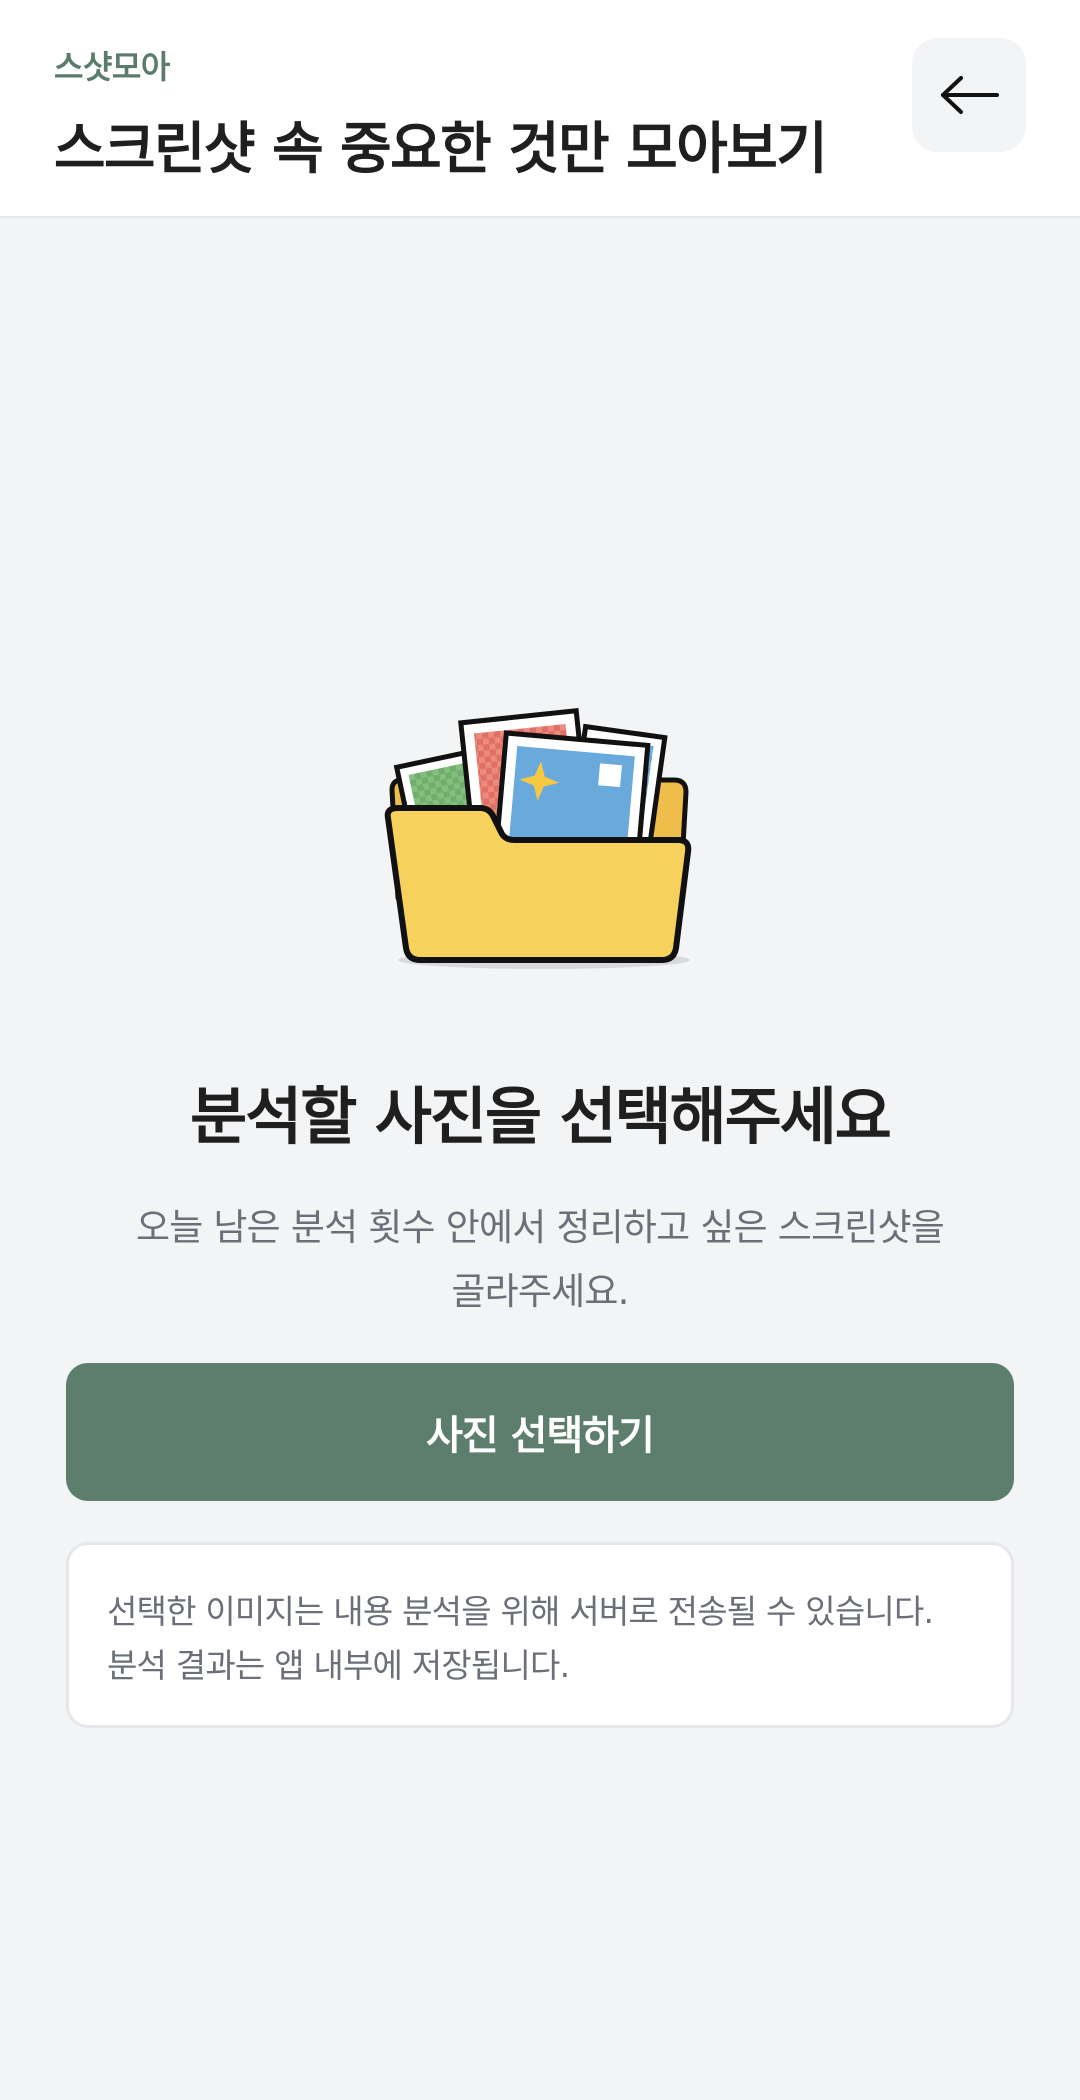  I want to click on back-button, so click(969, 95).